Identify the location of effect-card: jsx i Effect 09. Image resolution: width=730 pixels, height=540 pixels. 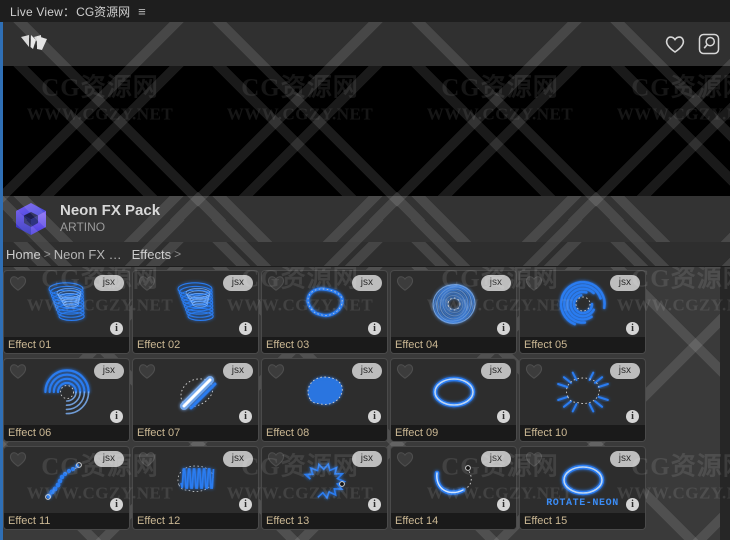
(453, 400).